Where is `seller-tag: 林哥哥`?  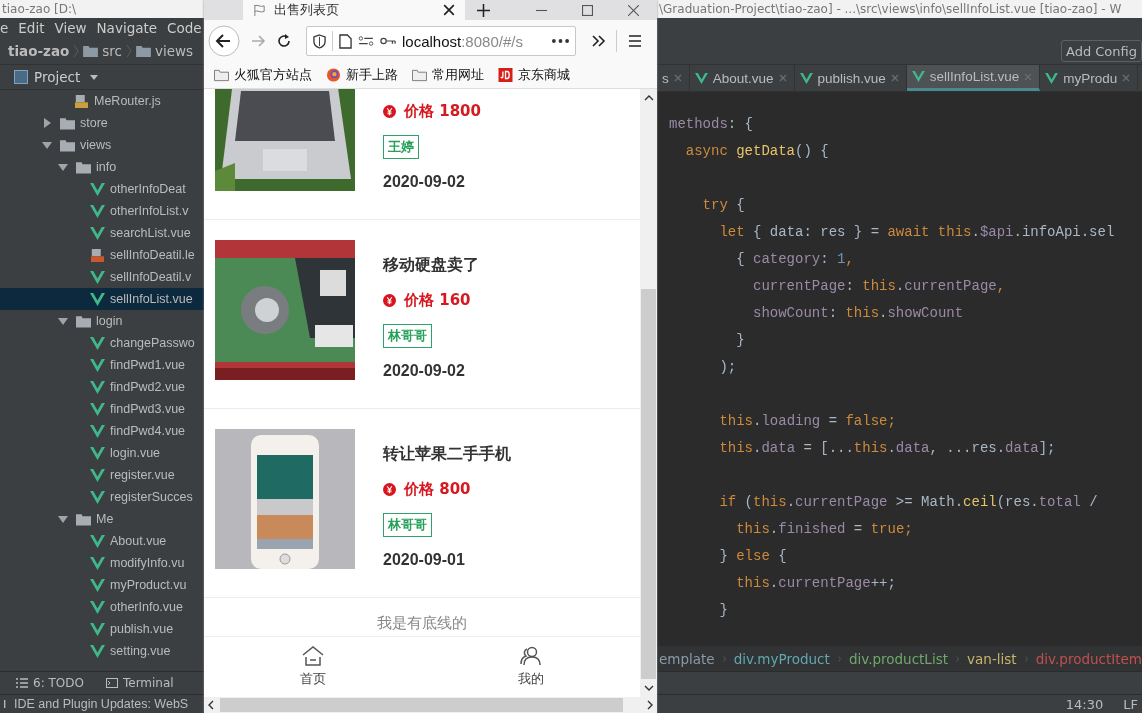
seller-tag: 林哥哥 is located at coordinates (407, 524).